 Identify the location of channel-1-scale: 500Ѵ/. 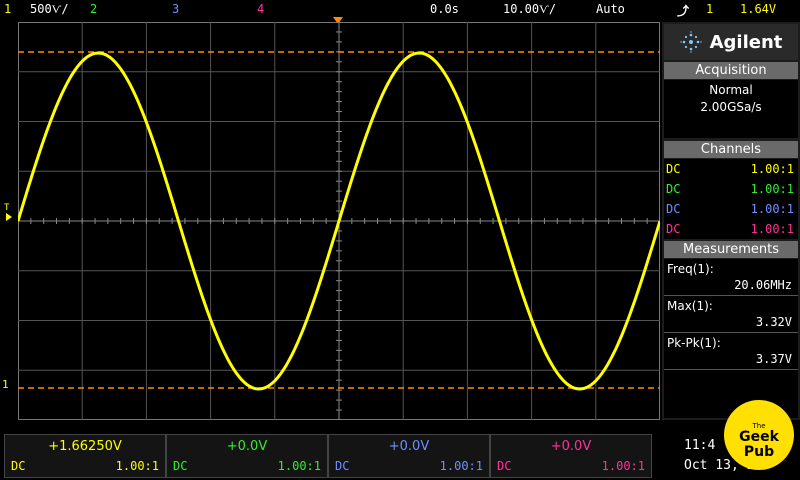
(49, 9).